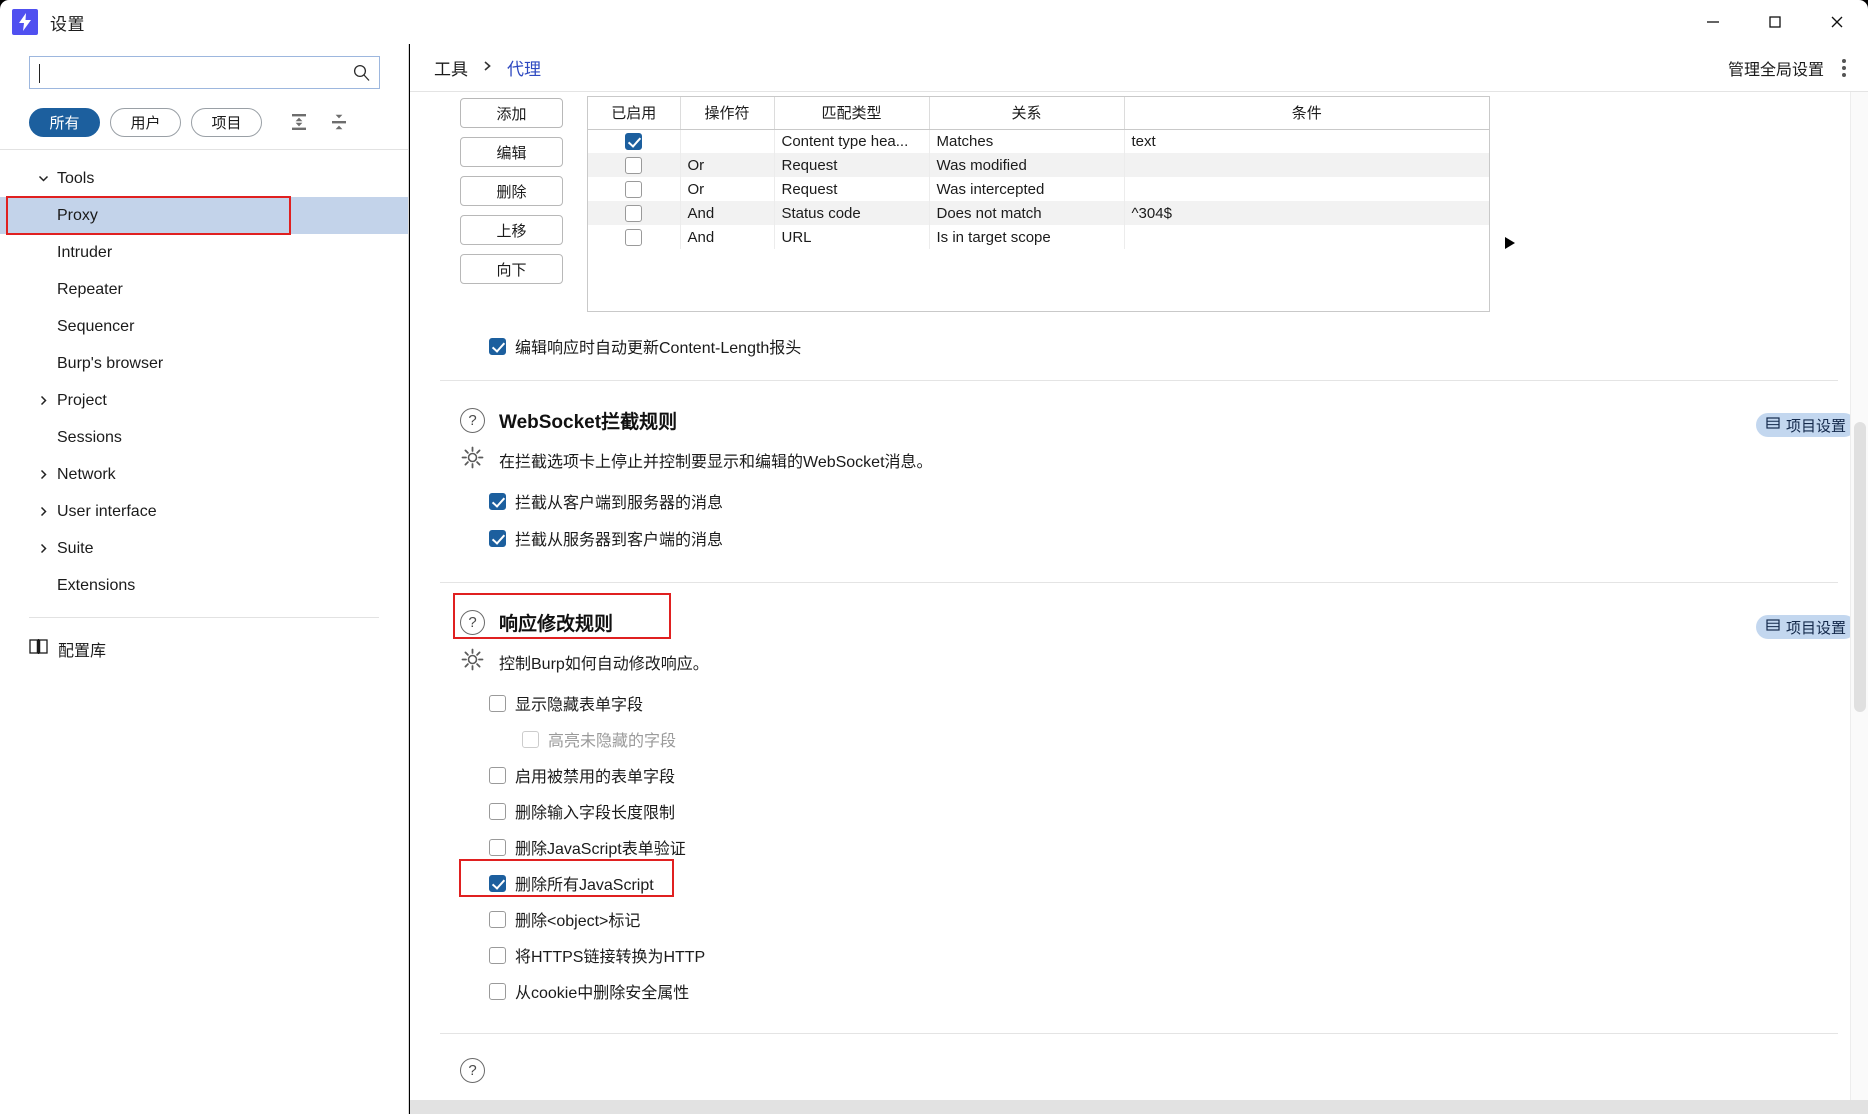 This screenshot has width=1868, height=1114. What do you see at coordinates (204, 252) in the screenshot?
I see `tree-item-intruder: Intruder` at bounding box center [204, 252].